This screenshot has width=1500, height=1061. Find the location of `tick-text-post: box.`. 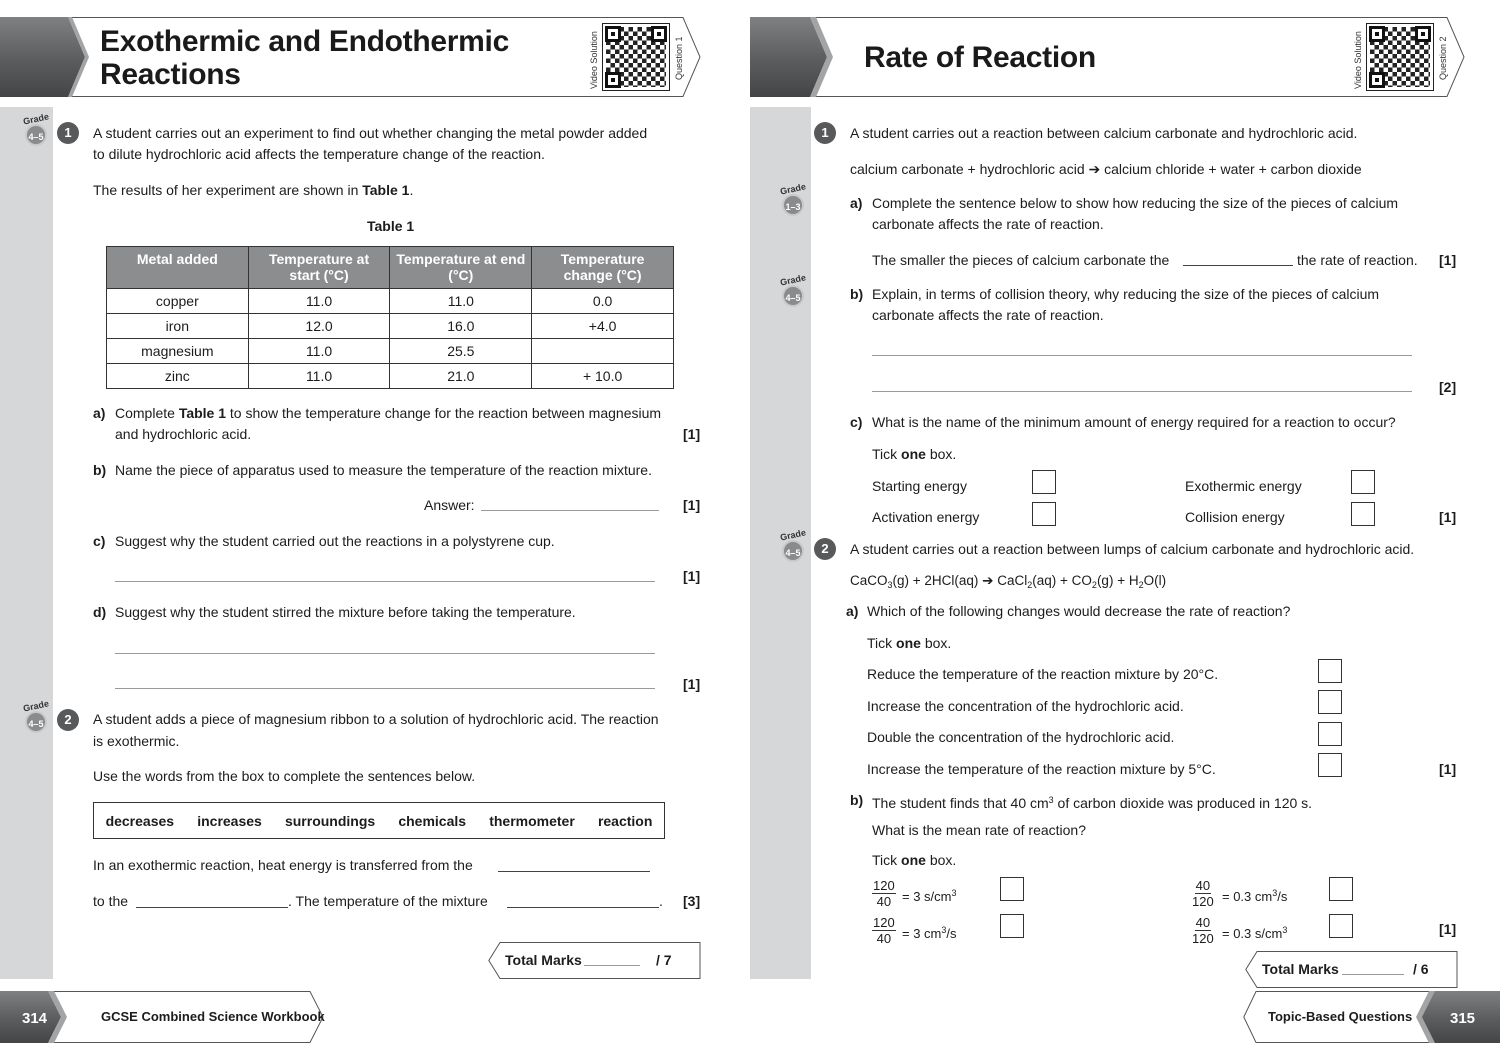

tick-text-post: box. is located at coordinates (941, 860).